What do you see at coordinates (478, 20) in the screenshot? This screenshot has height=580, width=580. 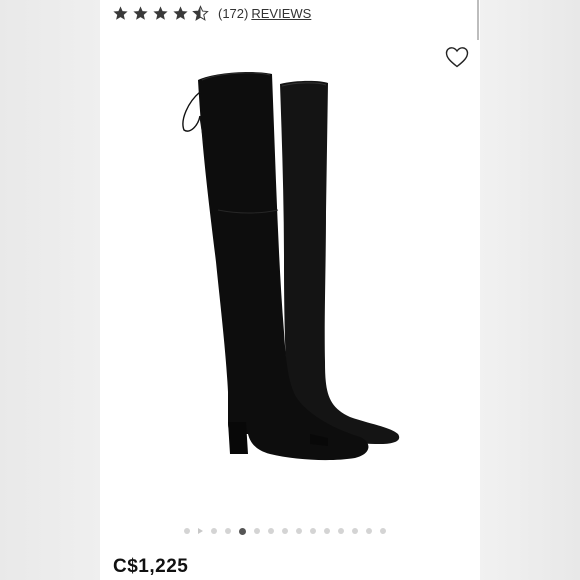 I see `scrollbar` at bounding box center [478, 20].